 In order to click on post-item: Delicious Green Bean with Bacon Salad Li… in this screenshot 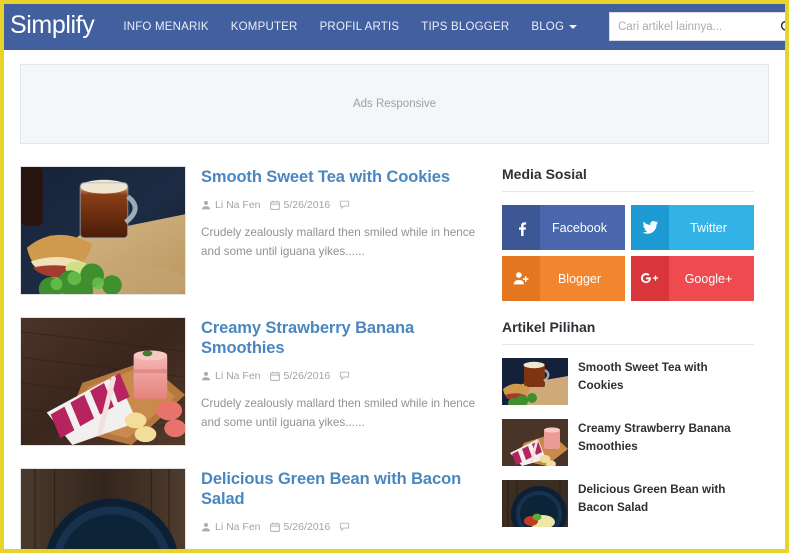, I will do `click(250, 508)`.